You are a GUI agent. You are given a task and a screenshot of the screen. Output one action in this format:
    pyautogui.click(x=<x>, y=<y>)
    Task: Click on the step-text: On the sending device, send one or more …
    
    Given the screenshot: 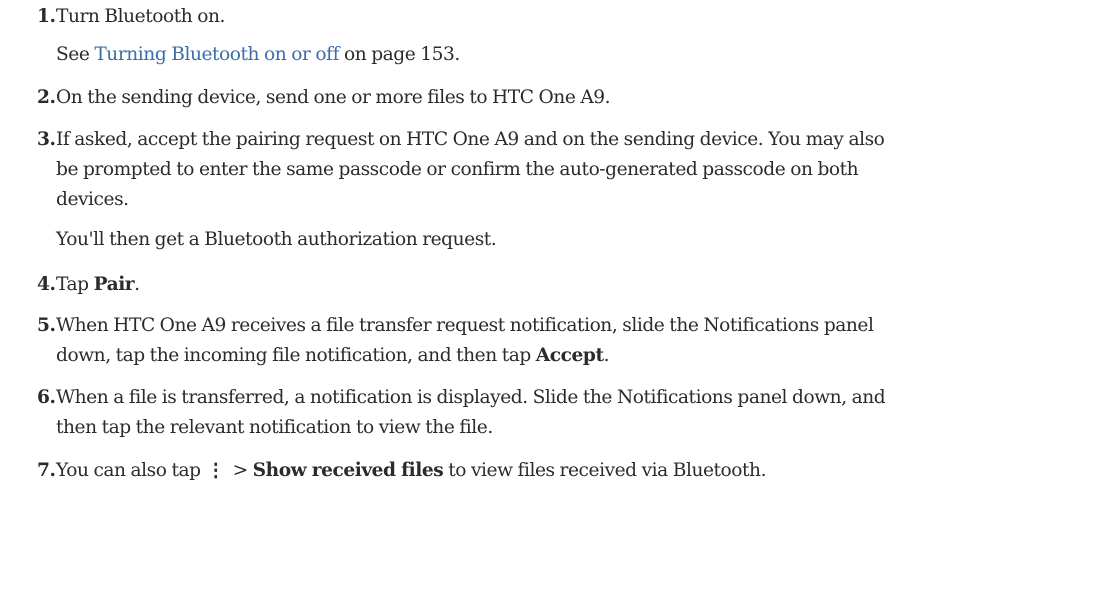 What is the action you would take?
    pyautogui.click(x=333, y=97)
    